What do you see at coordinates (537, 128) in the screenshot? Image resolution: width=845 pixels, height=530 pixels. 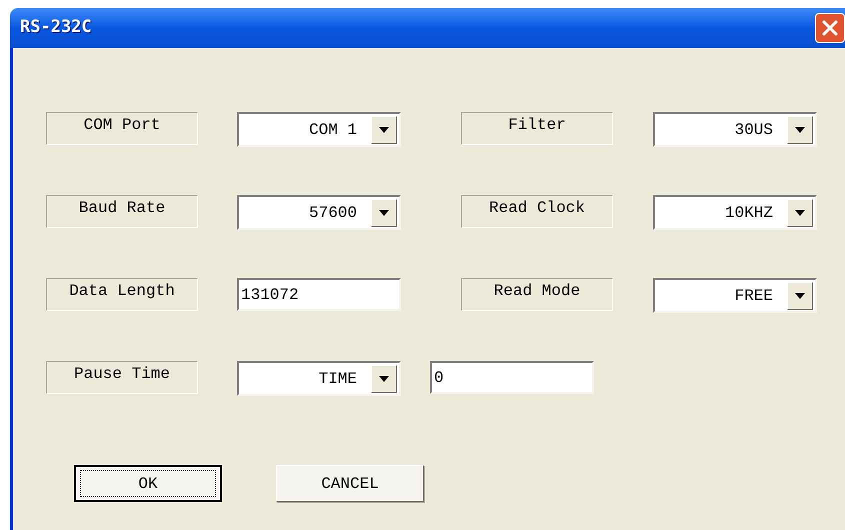 I see `field-label: Filter` at bounding box center [537, 128].